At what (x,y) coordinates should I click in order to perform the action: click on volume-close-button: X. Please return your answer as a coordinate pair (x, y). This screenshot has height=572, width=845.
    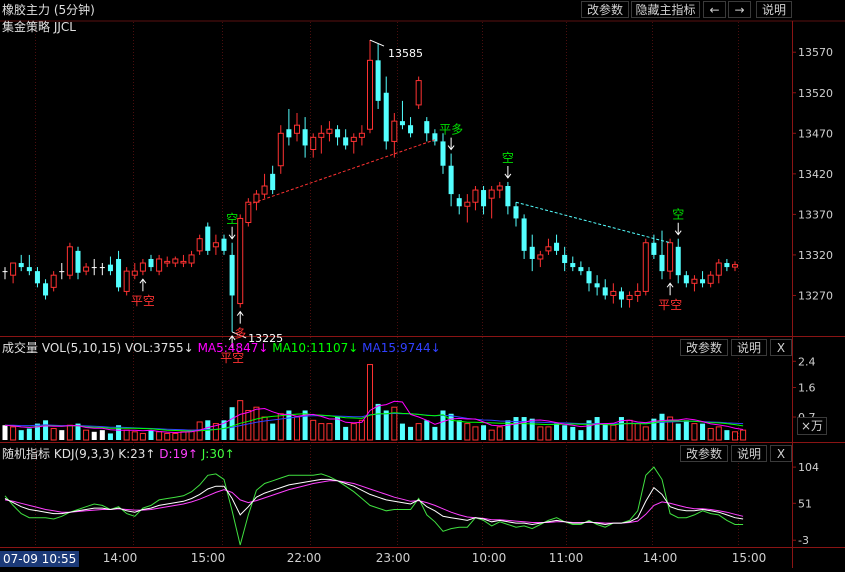
    Looking at the image, I should click on (781, 347).